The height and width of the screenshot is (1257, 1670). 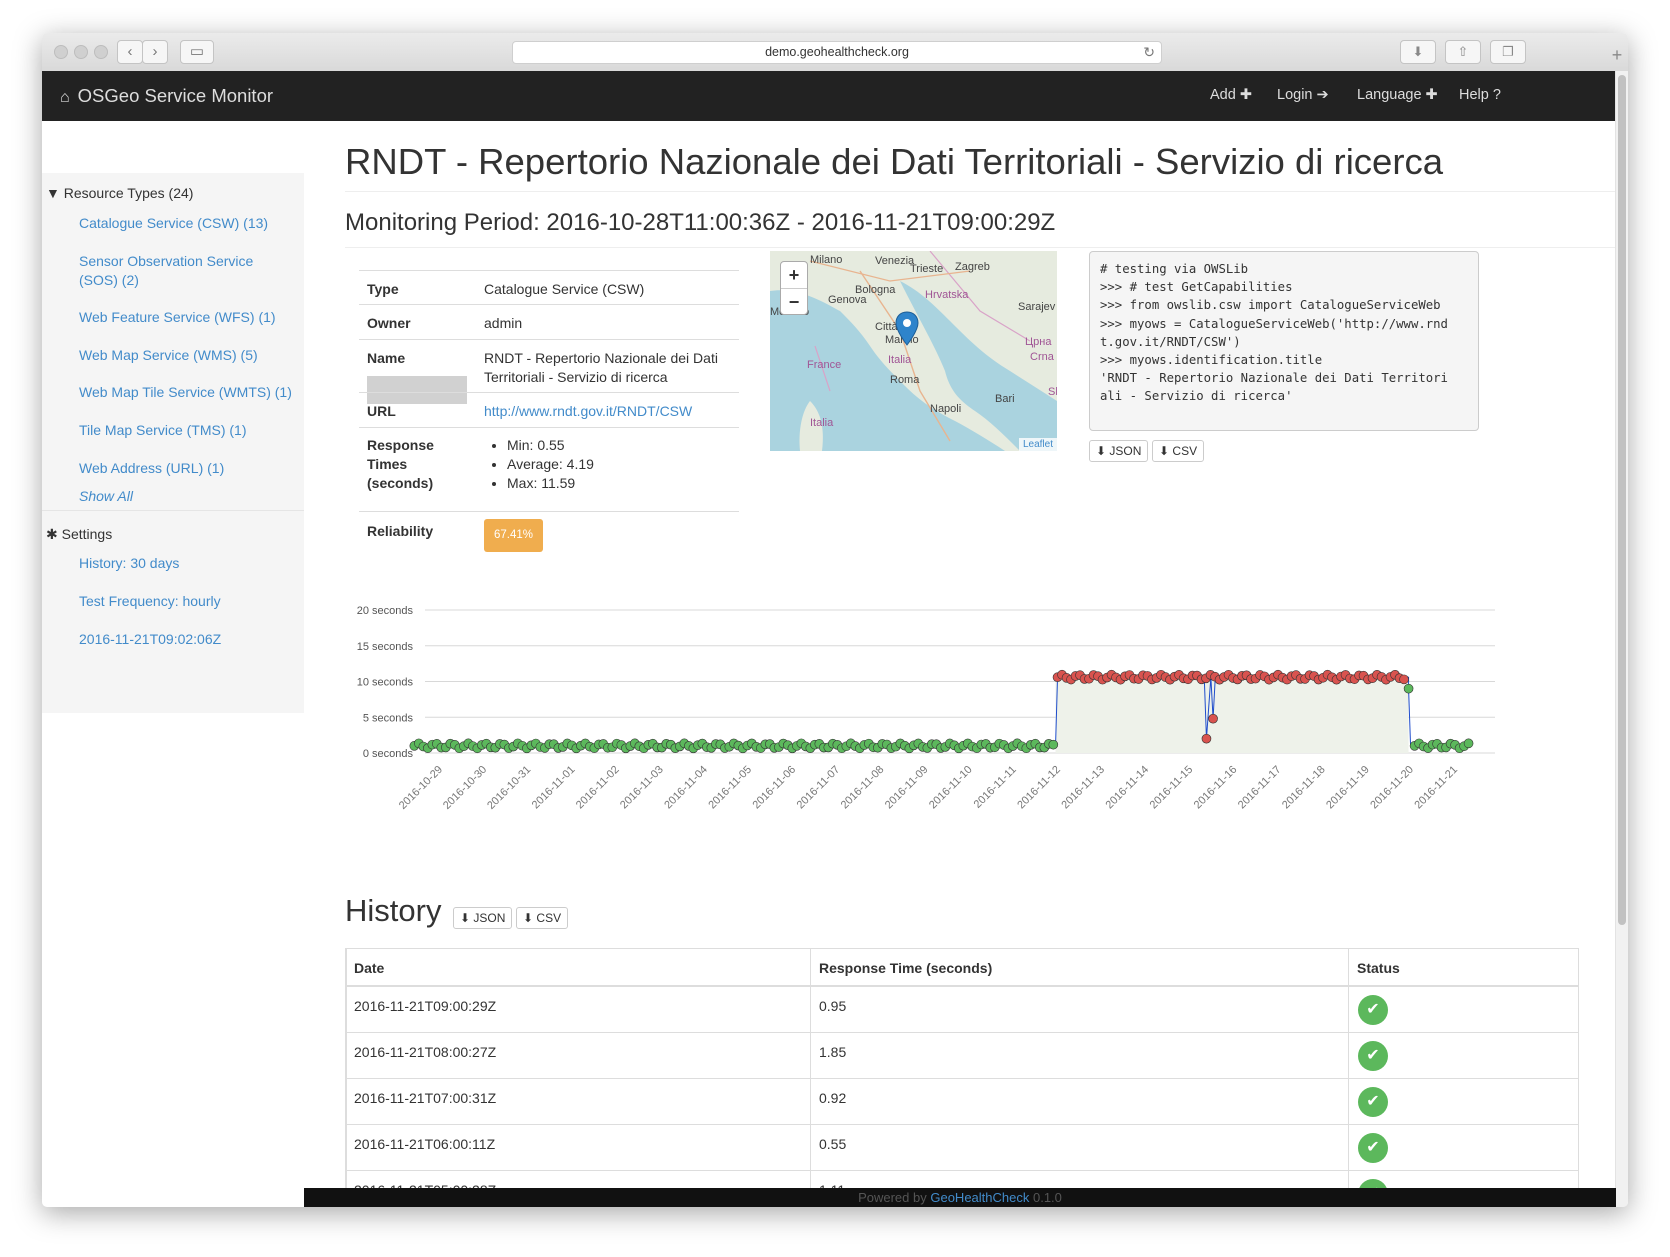 What do you see at coordinates (895, 261) in the screenshot?
I see `map-label: Venezia` at bounding box center [895, 261].